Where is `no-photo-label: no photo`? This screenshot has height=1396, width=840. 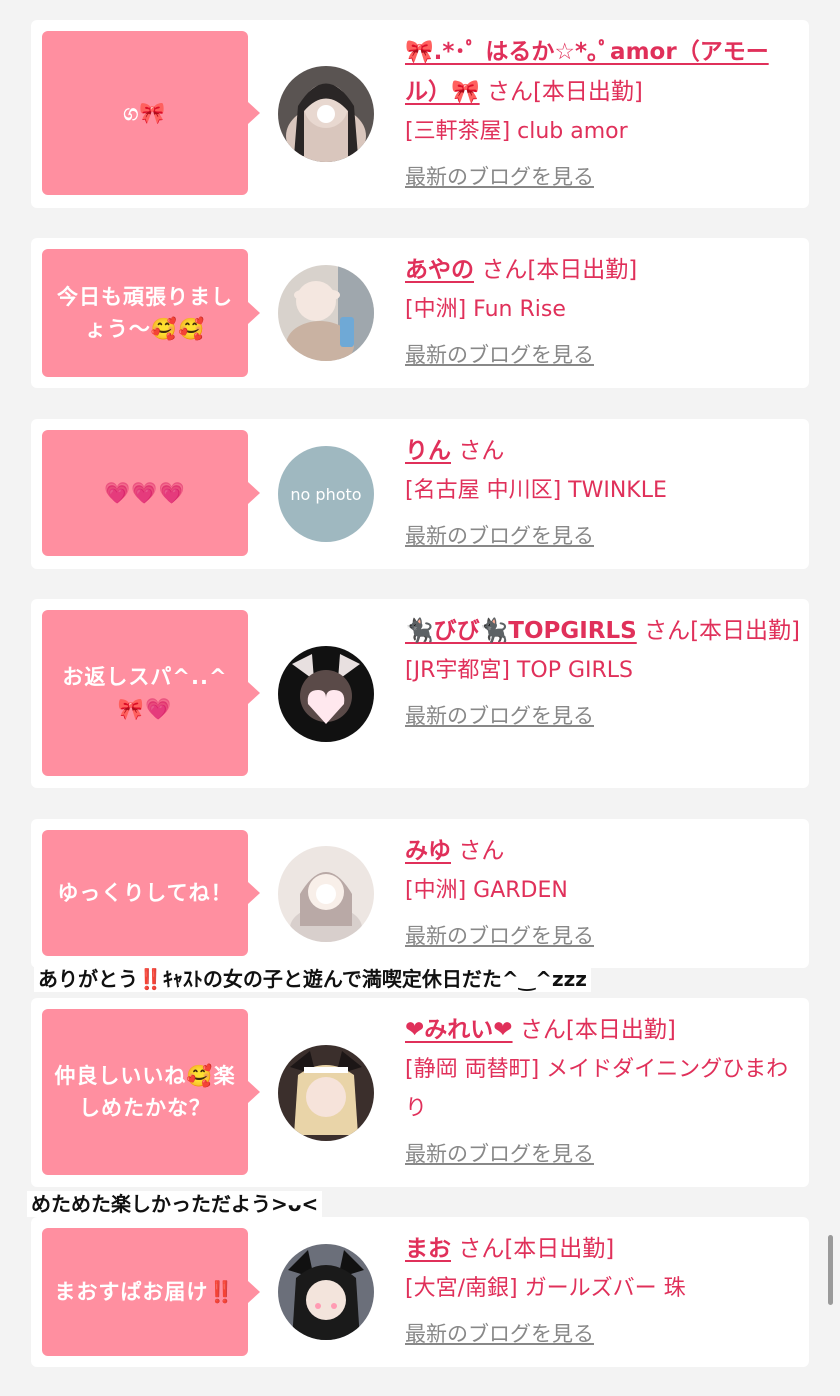 no-photo-label: no photo is located at coordinates (326, 494).